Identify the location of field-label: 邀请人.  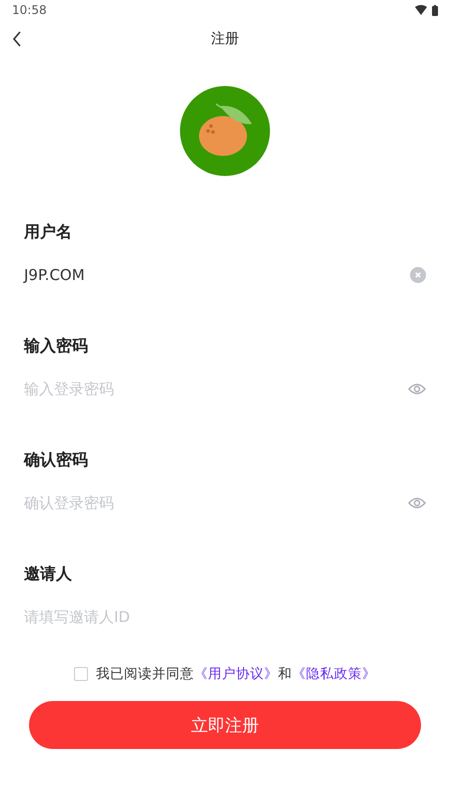
(48, 574).